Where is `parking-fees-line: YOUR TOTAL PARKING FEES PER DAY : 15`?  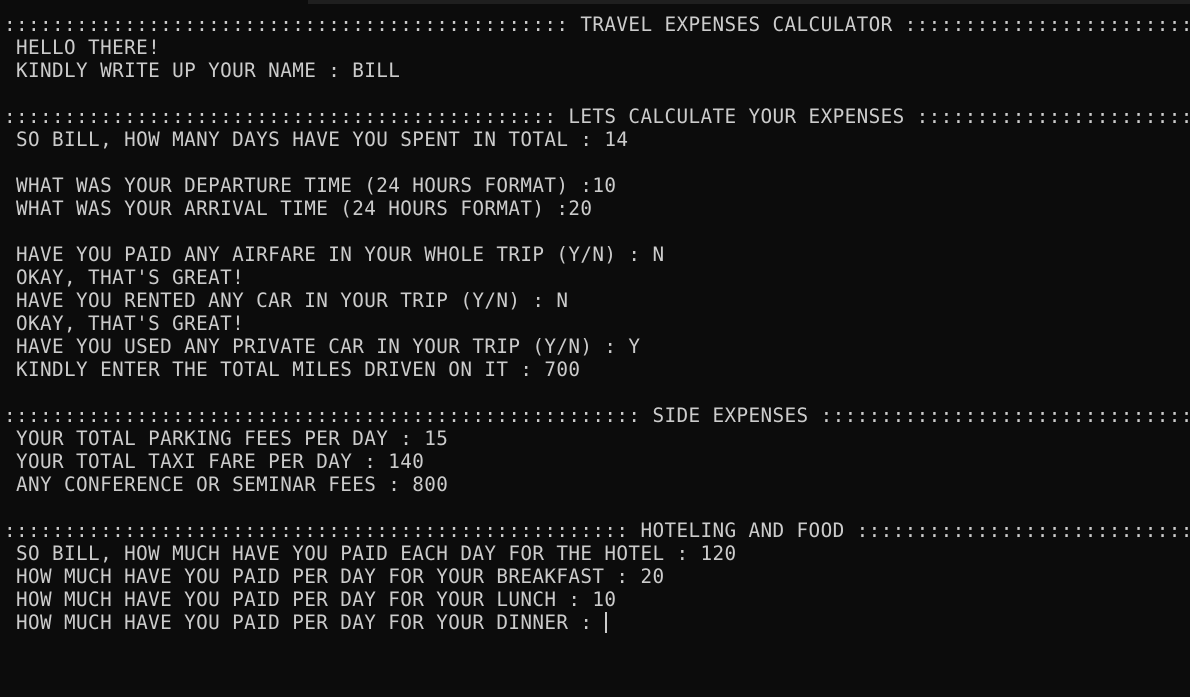 parking-fees-line: YOUR TOTAL PARKING FEES PER DAY : 15 is located at coordinates (226, 438).